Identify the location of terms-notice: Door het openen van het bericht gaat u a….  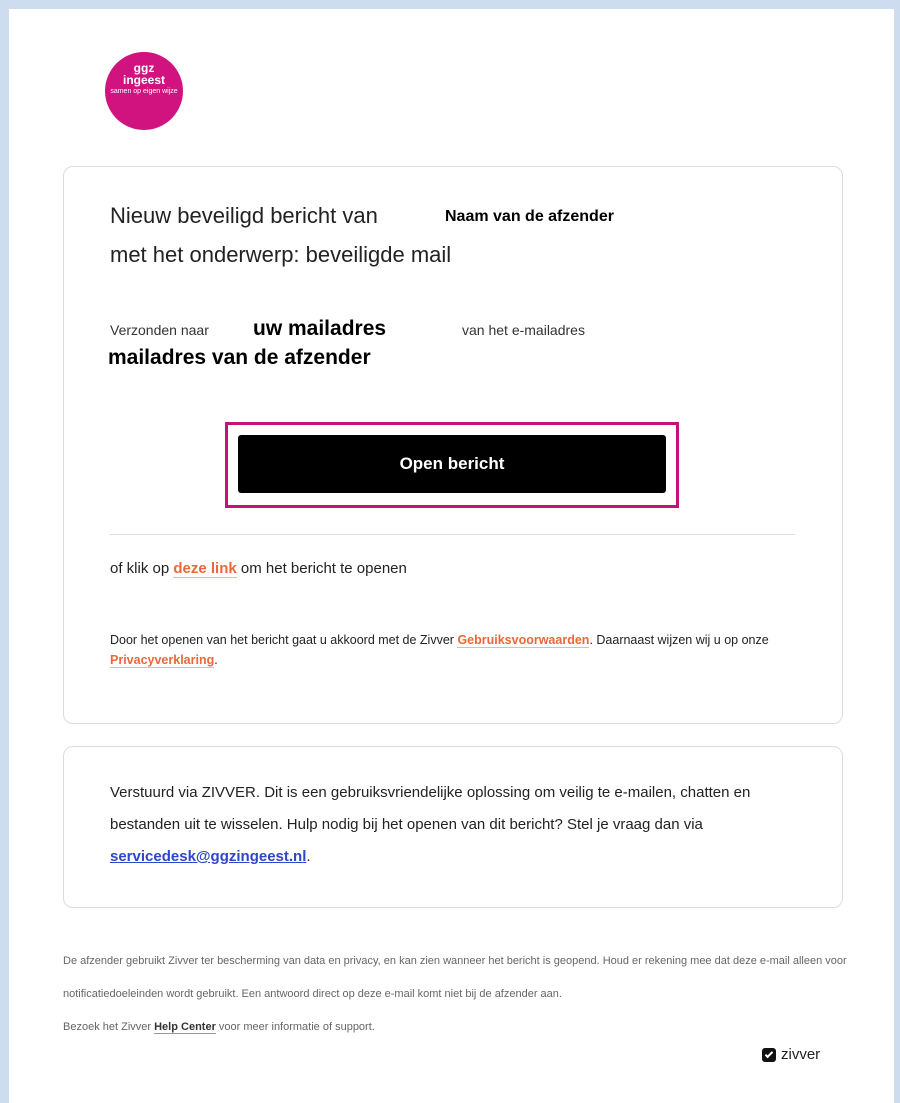
(460, 650).